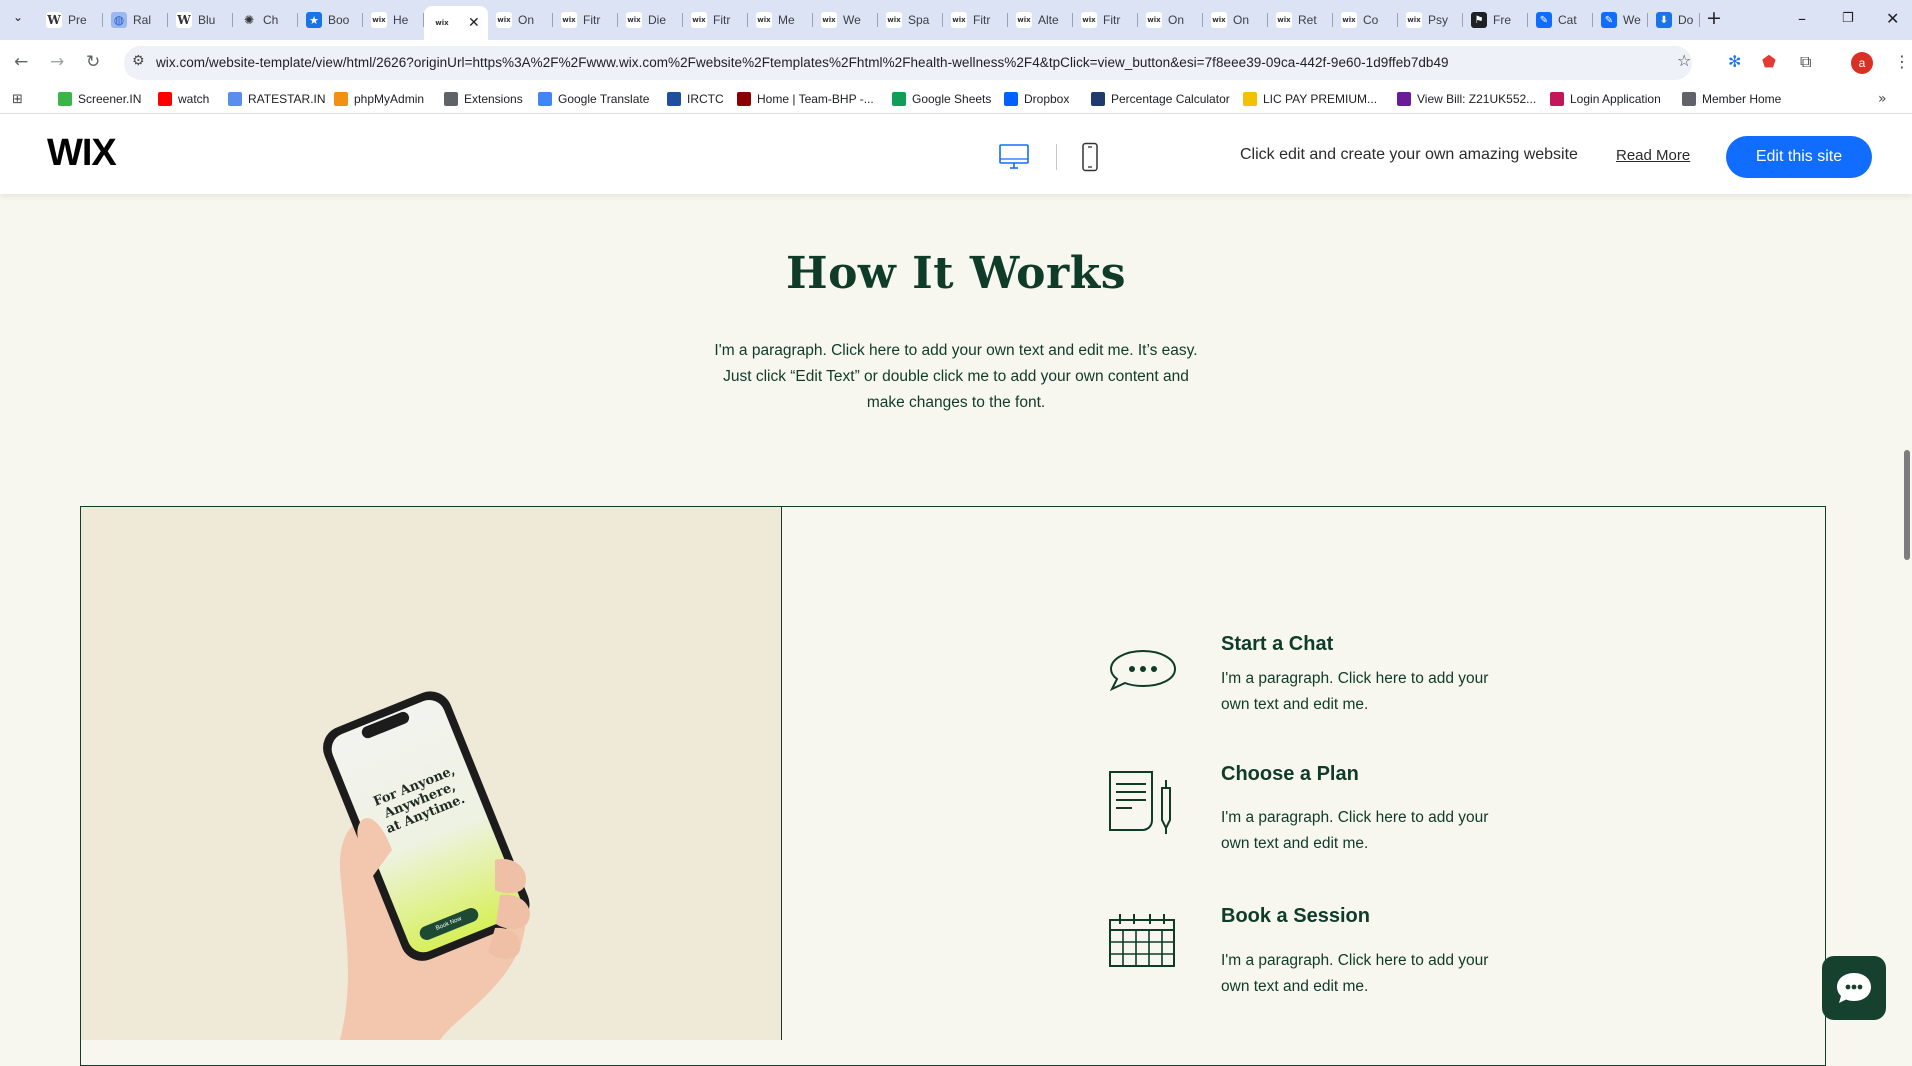 The height and width of the screenshot is (1066, 1912). I want to click on chat-bubble-icon, so click(1143, 670).